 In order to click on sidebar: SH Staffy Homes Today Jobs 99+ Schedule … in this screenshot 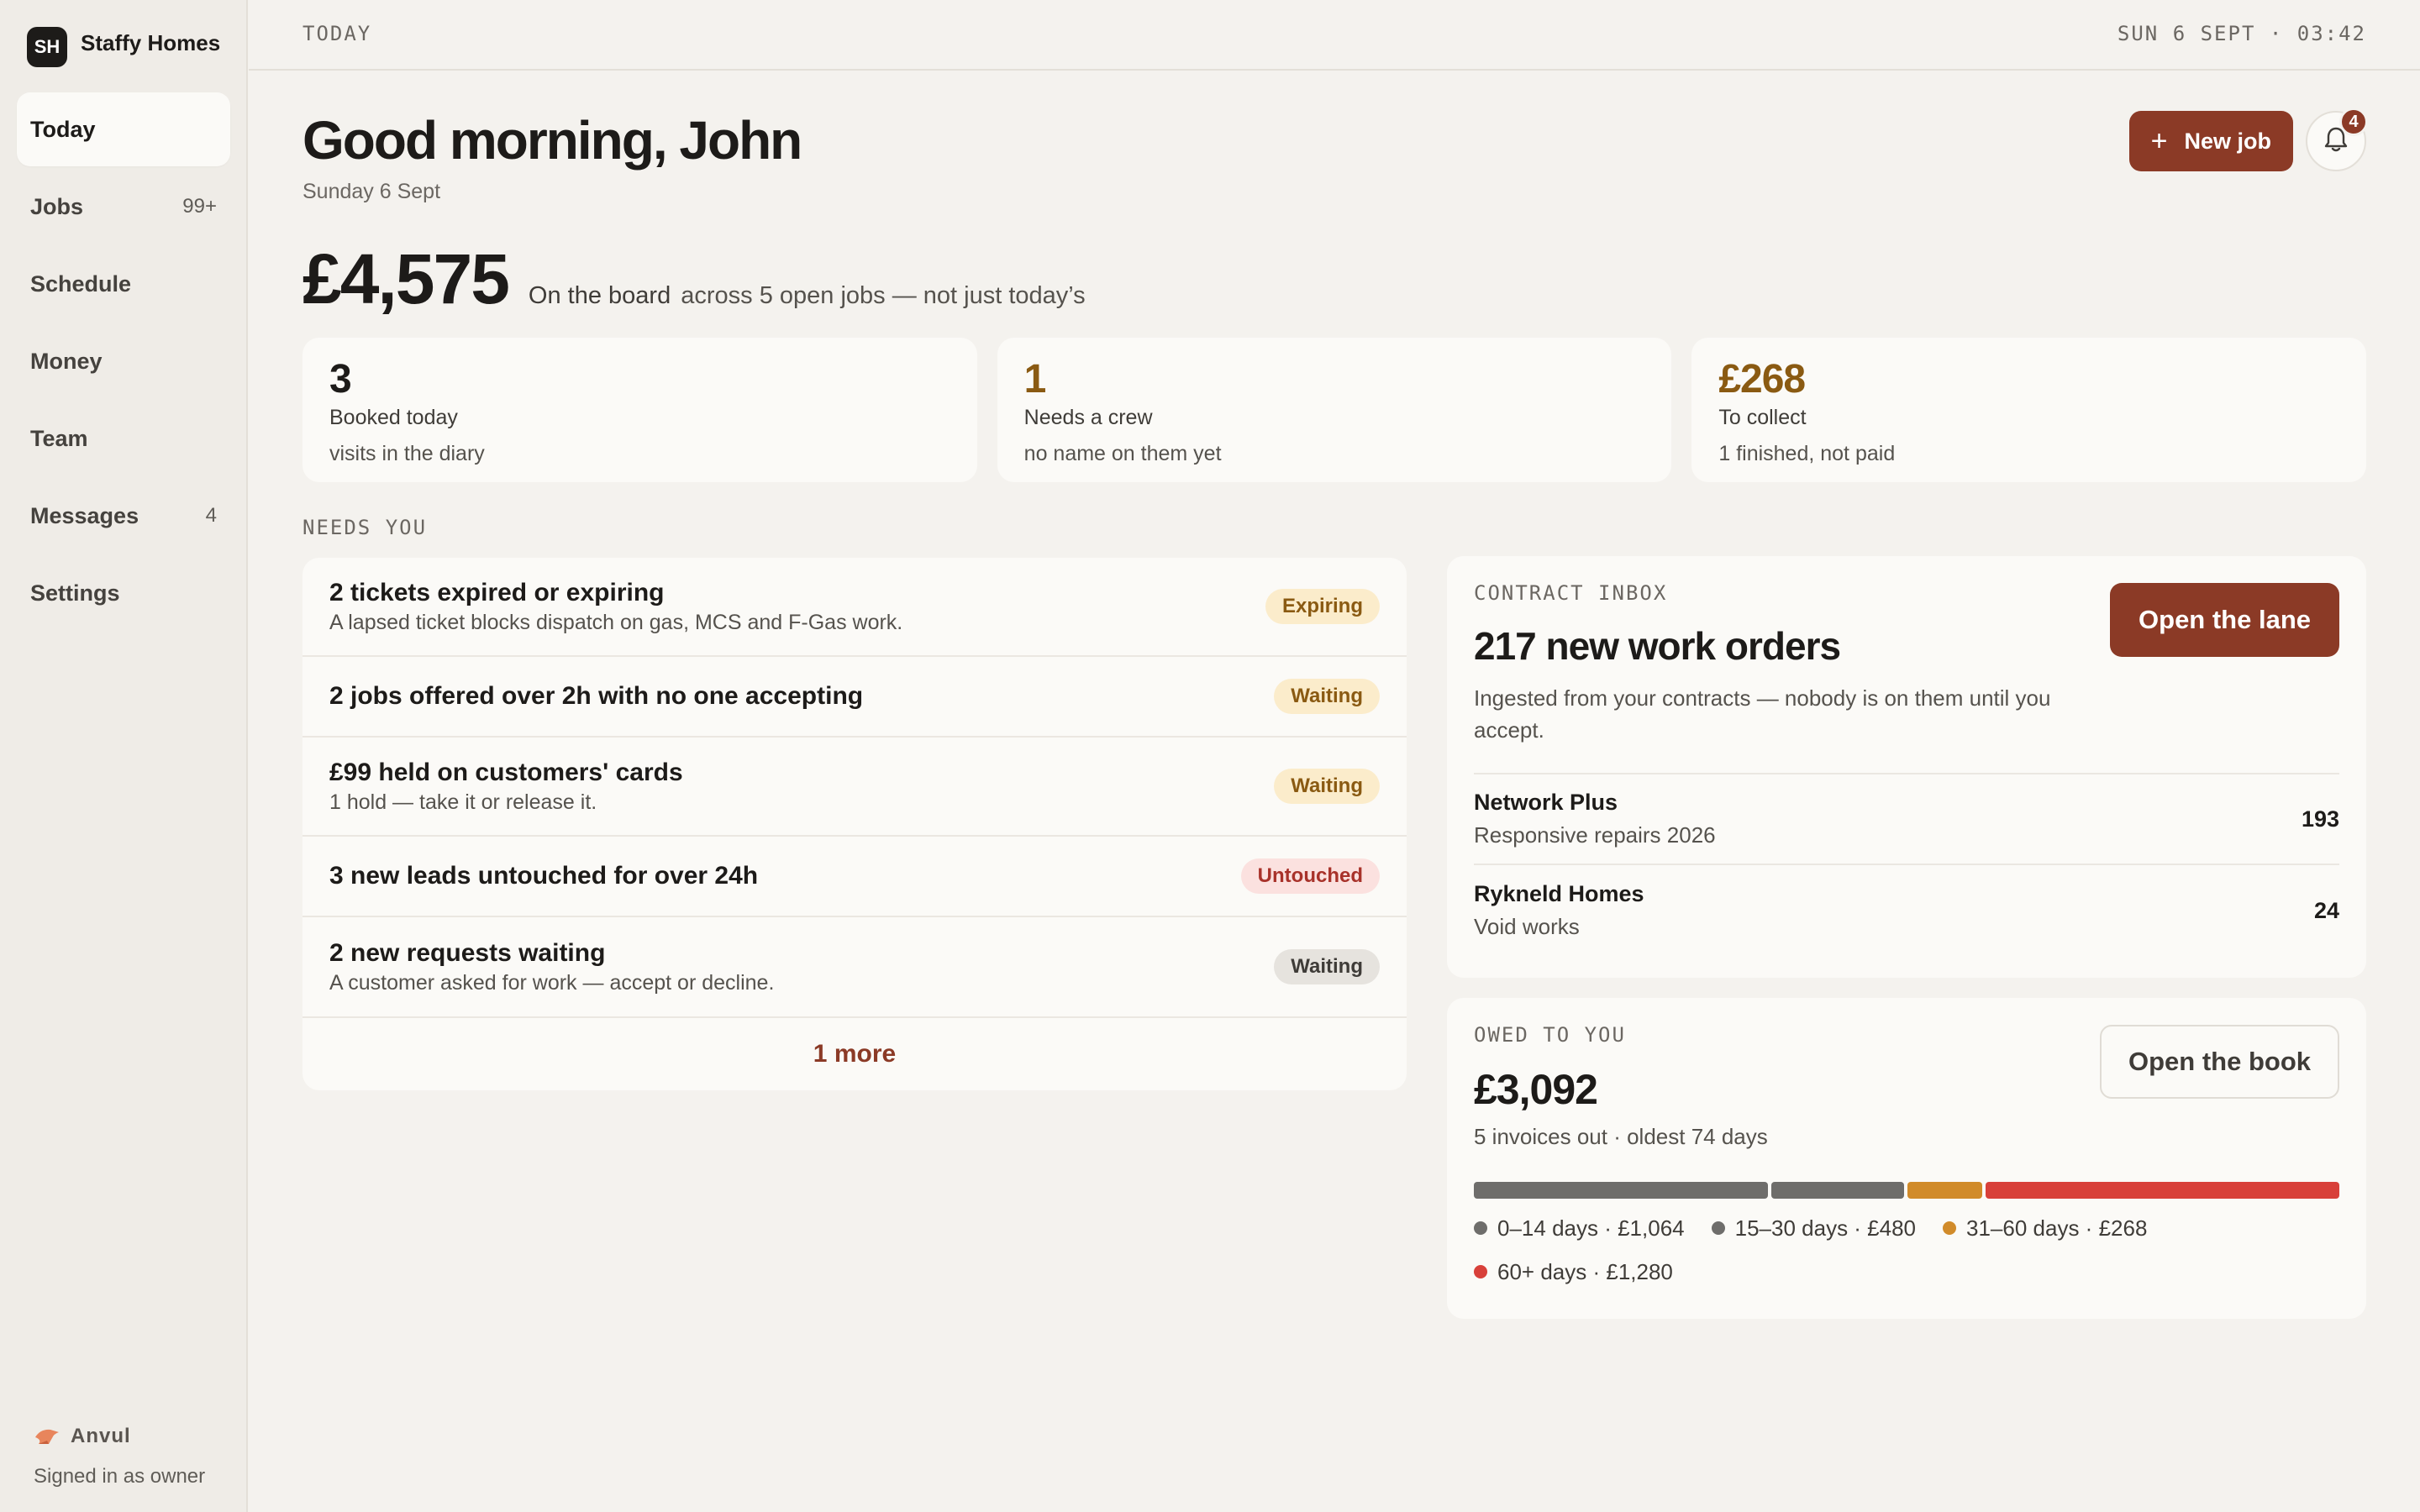, I will do `click(124, 756)`.